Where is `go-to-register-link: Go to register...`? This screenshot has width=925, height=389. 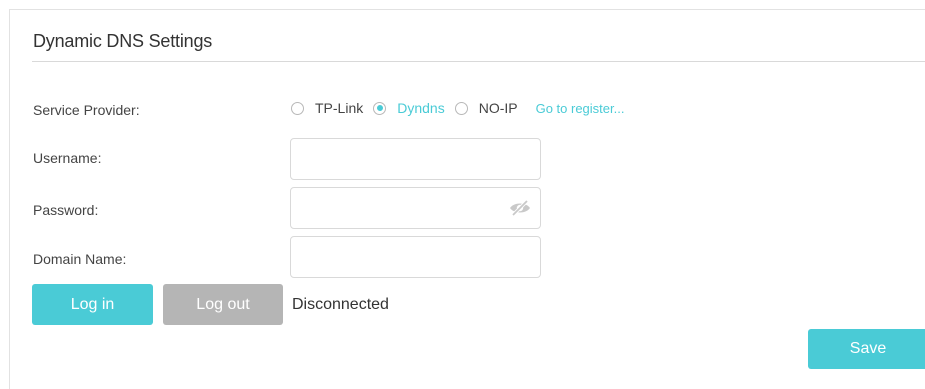 go-to-register-link: Go to register... is located at coordinates (580, 108).